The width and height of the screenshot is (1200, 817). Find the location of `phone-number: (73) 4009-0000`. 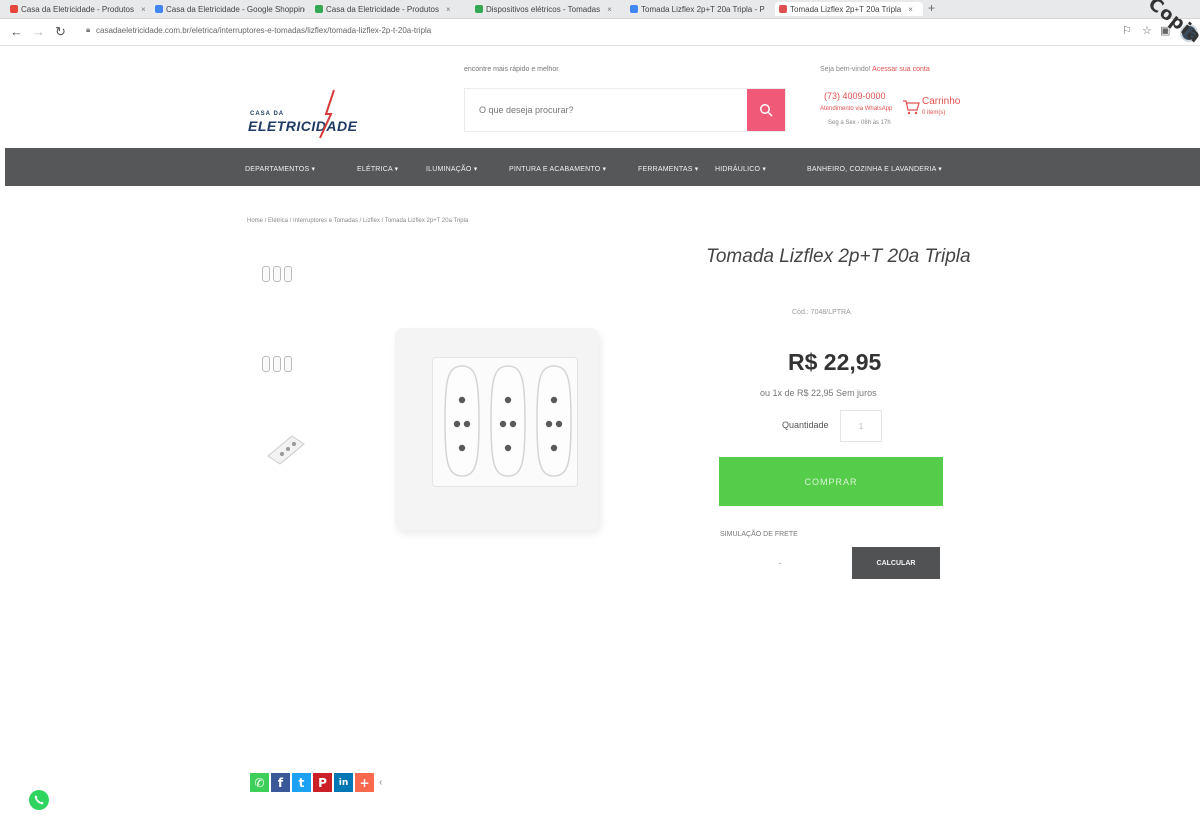

phone-number: (73) 4009-0000 is located at coordinates (855, 96).